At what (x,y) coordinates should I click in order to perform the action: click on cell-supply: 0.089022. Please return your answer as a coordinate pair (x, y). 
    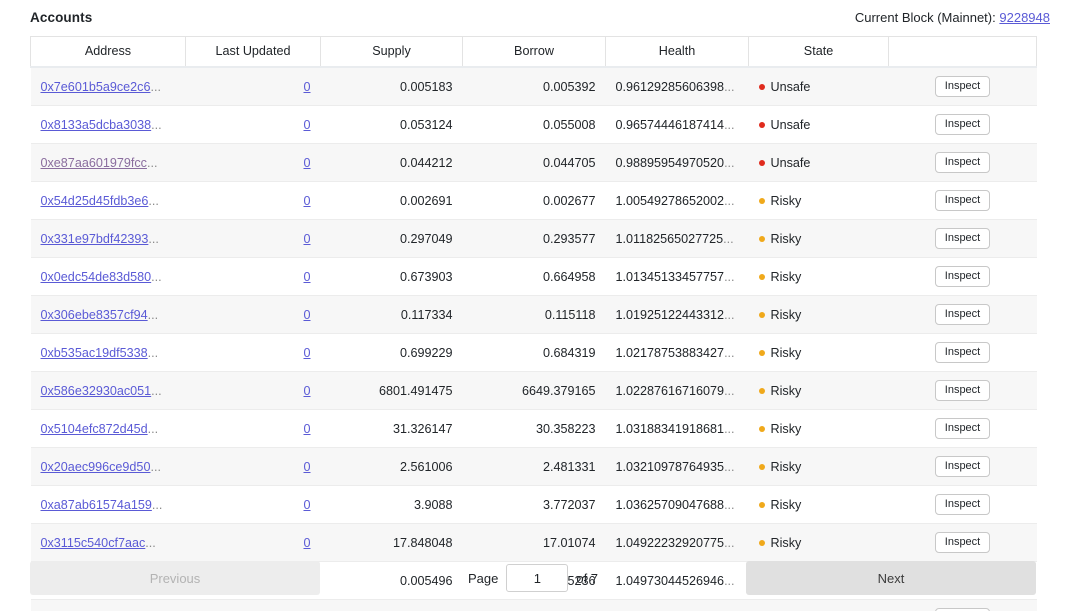
    Looking at the image, I should click on (391, 605).